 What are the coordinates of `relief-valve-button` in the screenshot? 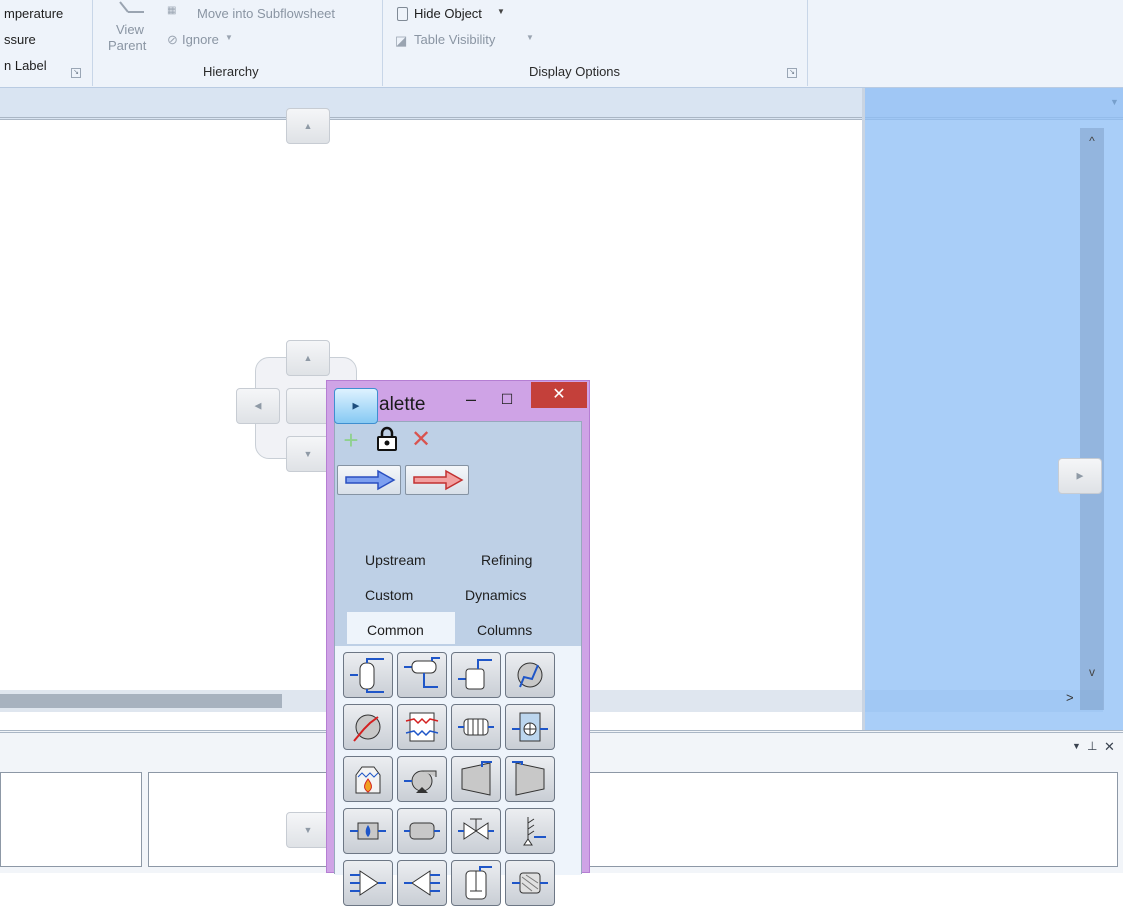 It's located at (530, 831).